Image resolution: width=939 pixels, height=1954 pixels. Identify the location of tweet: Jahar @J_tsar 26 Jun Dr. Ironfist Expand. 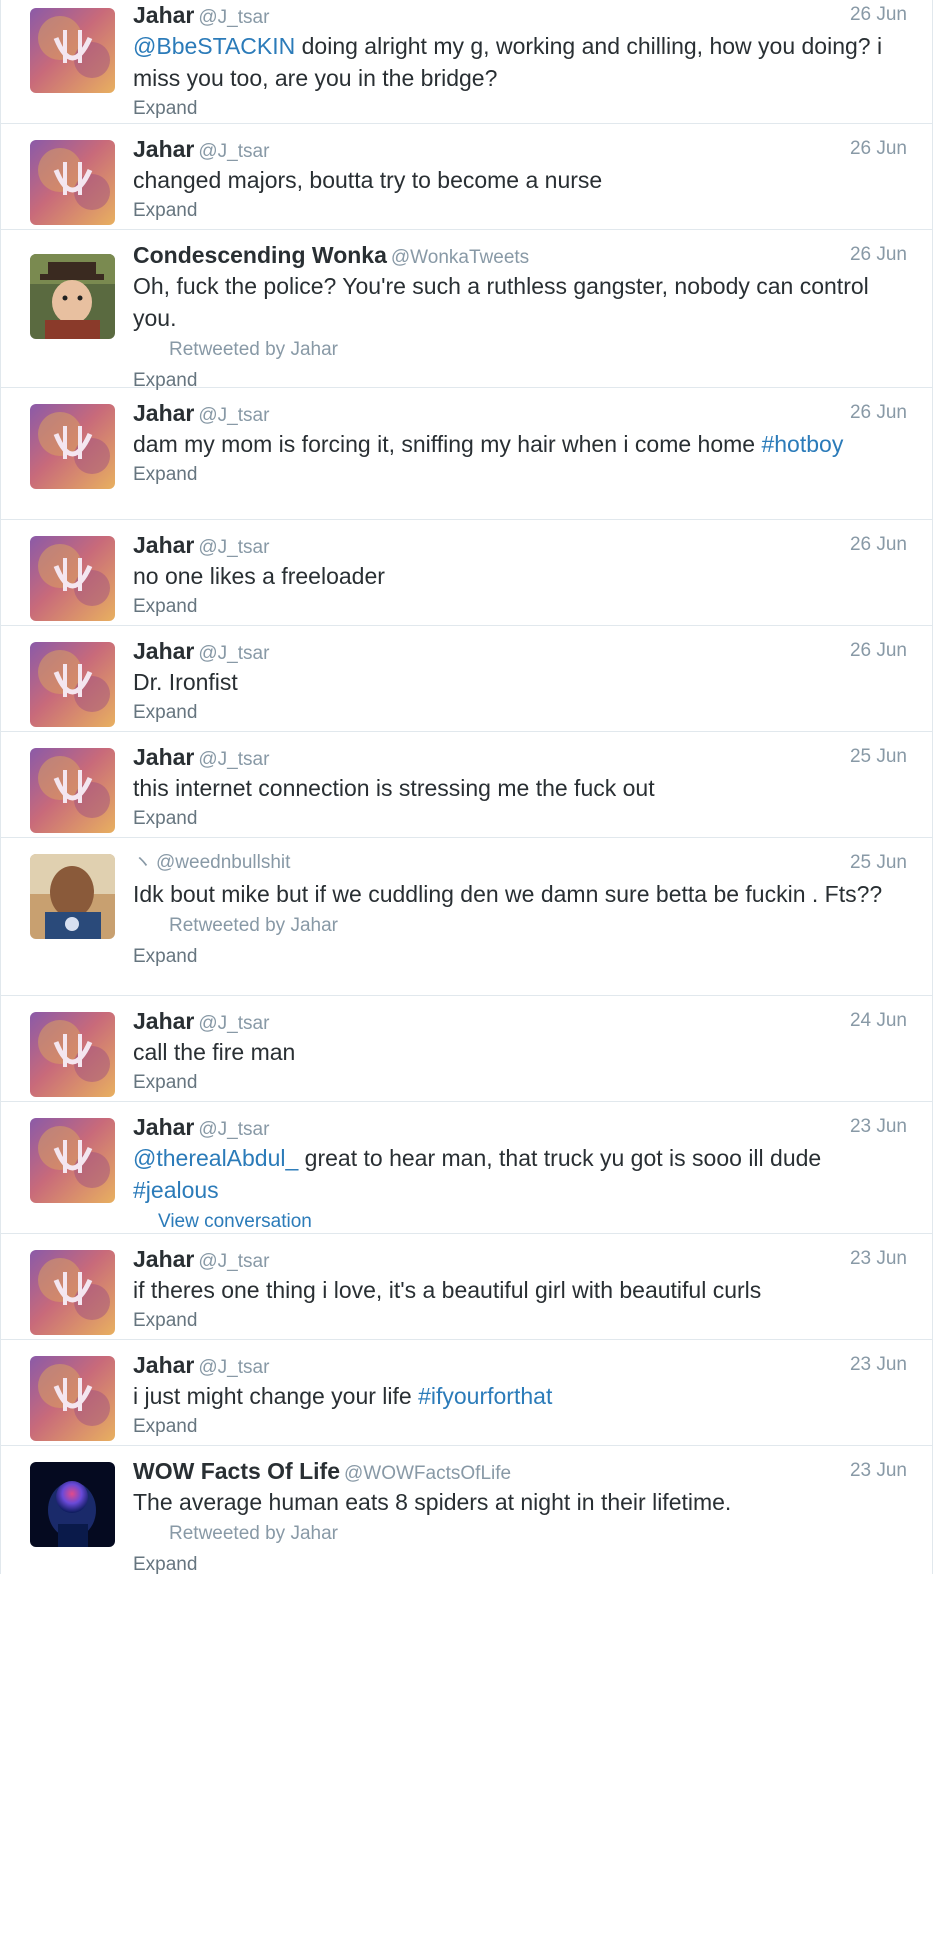
(466, 679).